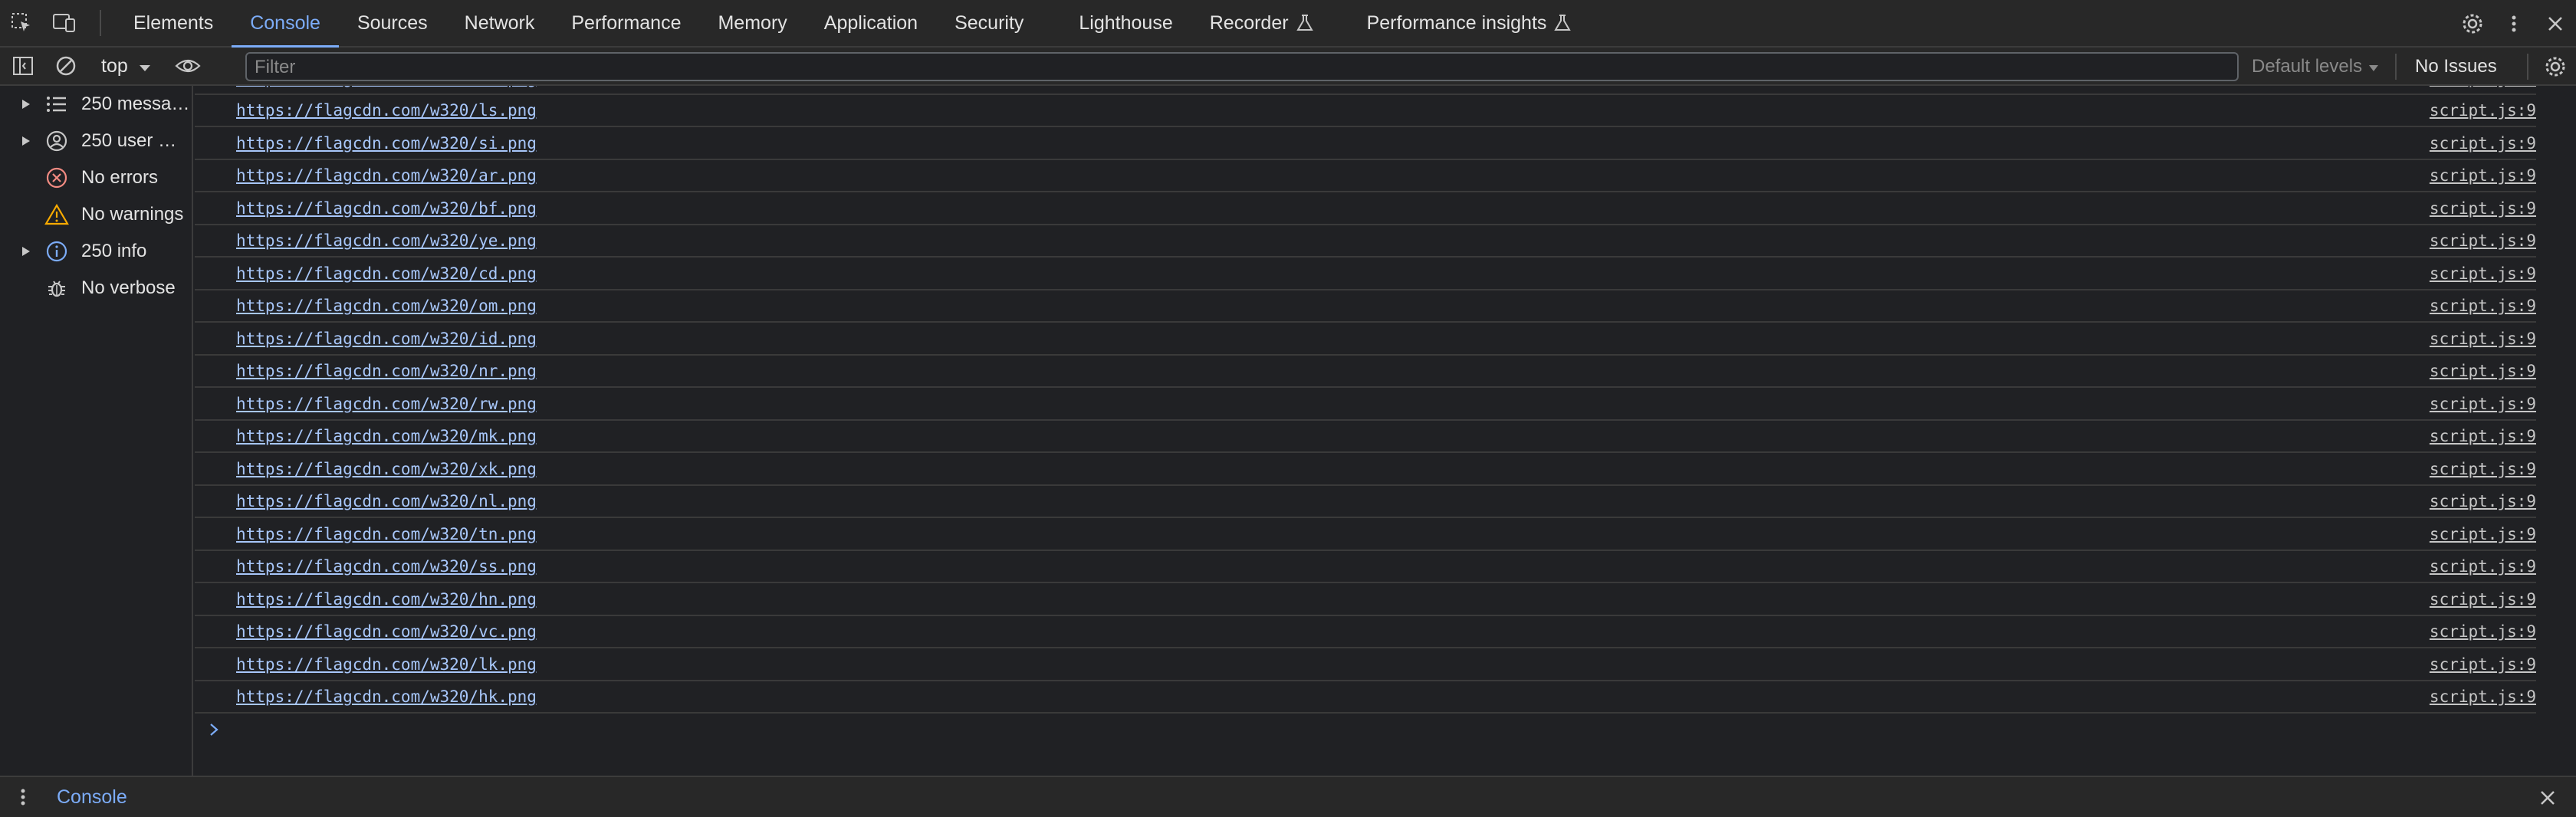 Image resolution: width=2576 pixels, height=817 pixels. Describe the element at coordinates (66, 66) in the screenshot. I see `clear-console-icon` at that location.